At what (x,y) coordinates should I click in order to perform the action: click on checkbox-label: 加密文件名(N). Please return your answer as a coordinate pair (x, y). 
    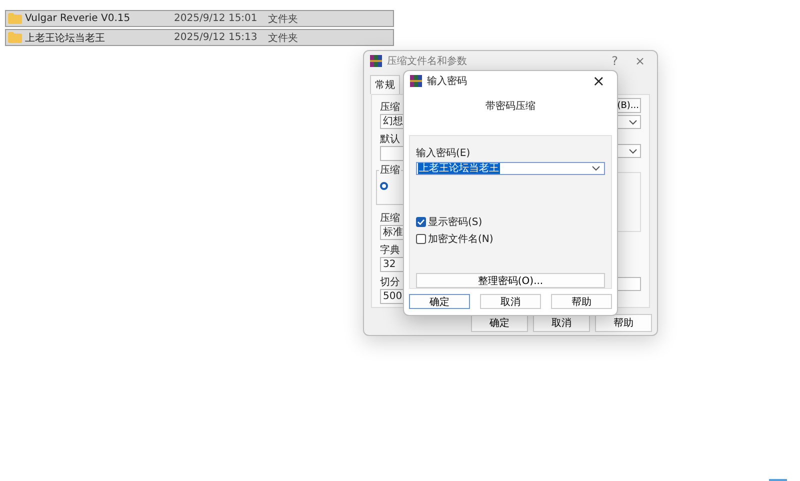
    Looking at the image, I should click on (461, 239).